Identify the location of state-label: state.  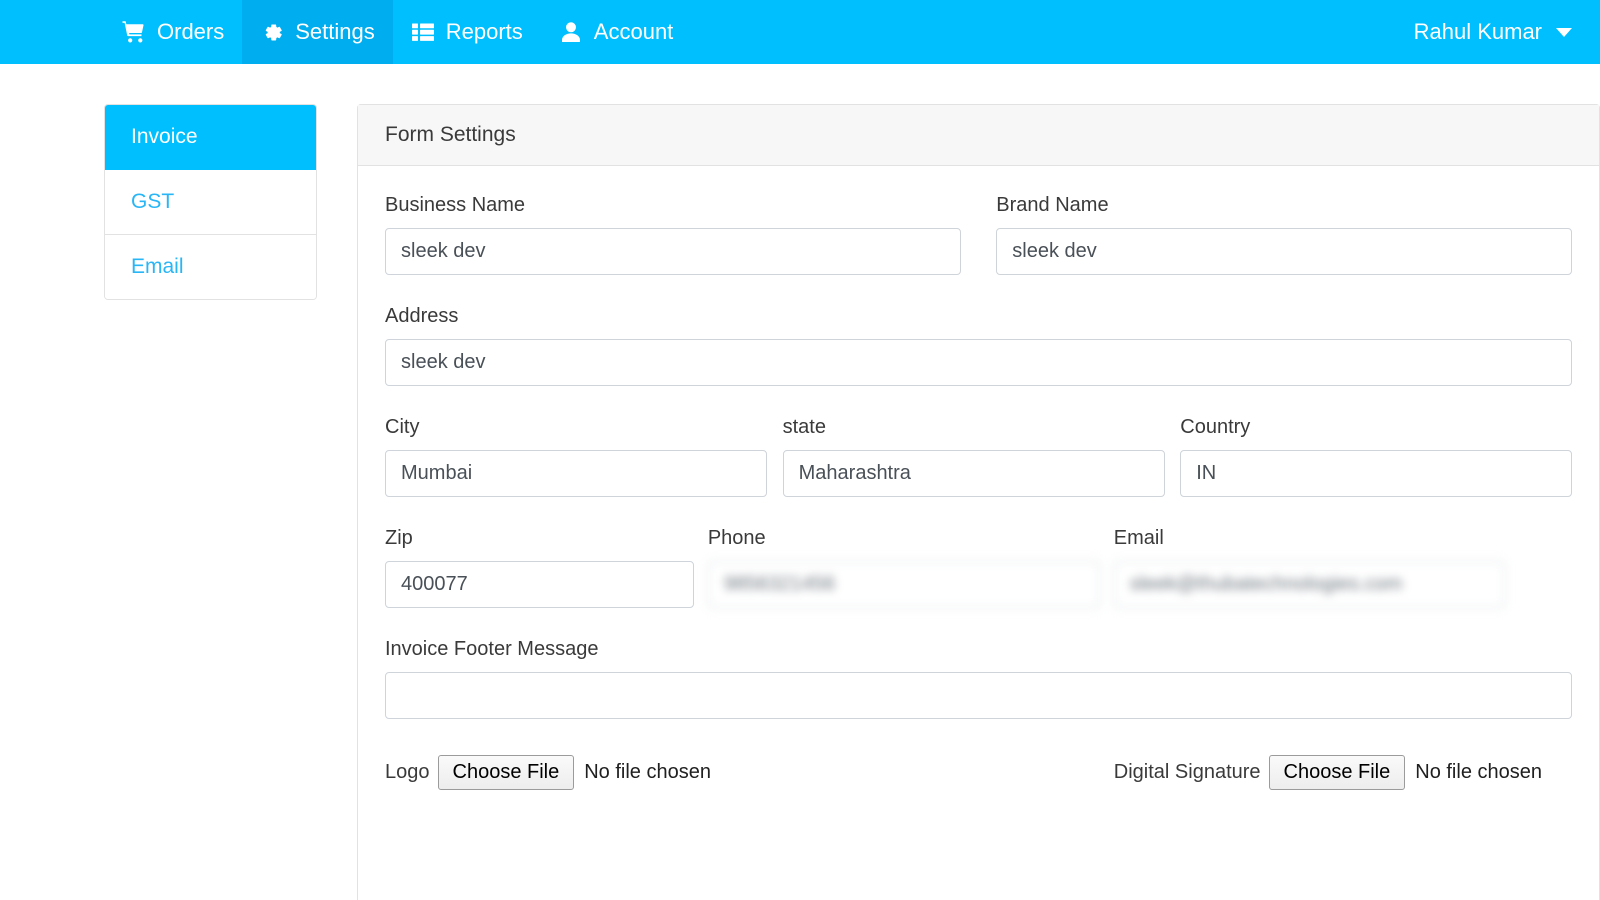
(804, 427).